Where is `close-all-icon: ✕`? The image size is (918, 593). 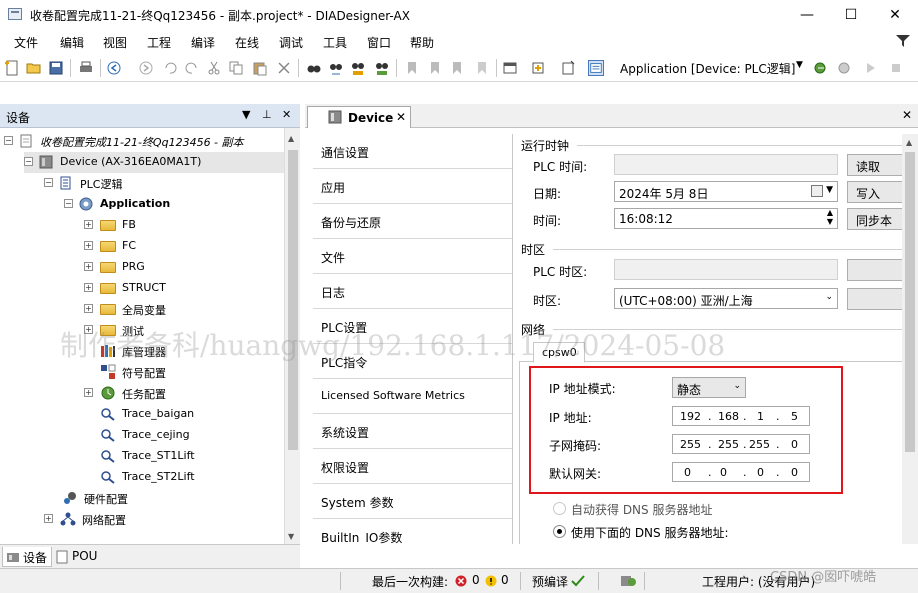
close-all-icon: ✕ is located at coordinates (907, 115).